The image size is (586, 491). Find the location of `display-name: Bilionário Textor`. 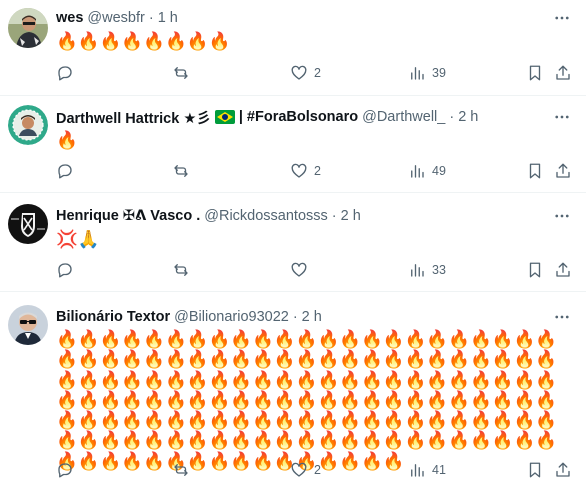

display-name: Bilionário Textor is located at coordinates (113, 317).